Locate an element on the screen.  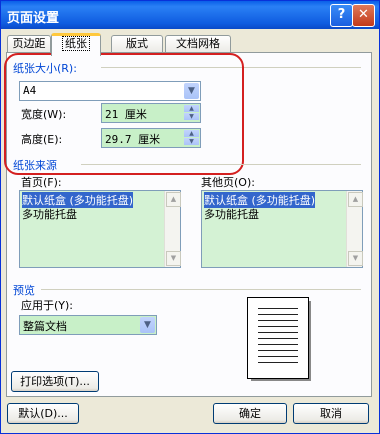
tab-margins: 页边距 is located at coordinates (29, 43).